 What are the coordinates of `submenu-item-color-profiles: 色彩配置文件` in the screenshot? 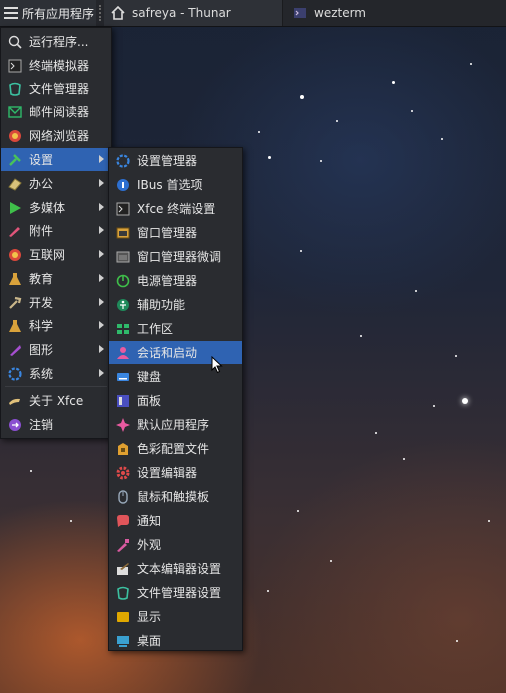 It's located at (175, 448).